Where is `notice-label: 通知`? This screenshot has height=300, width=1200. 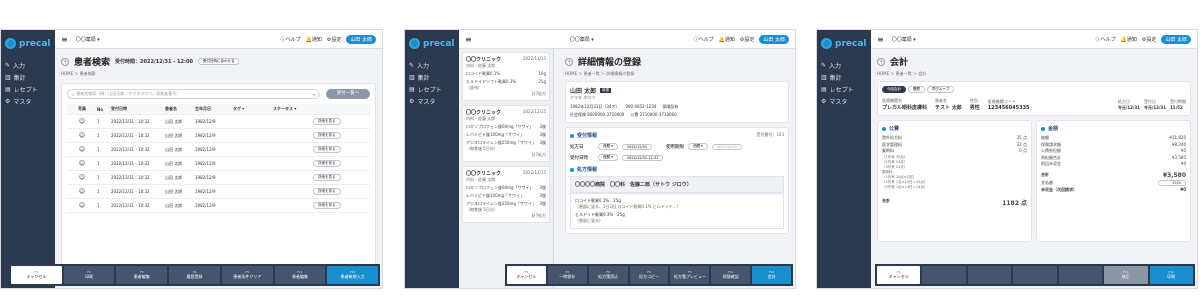
notice-label: 通知 is located at coordinates (729, 39).